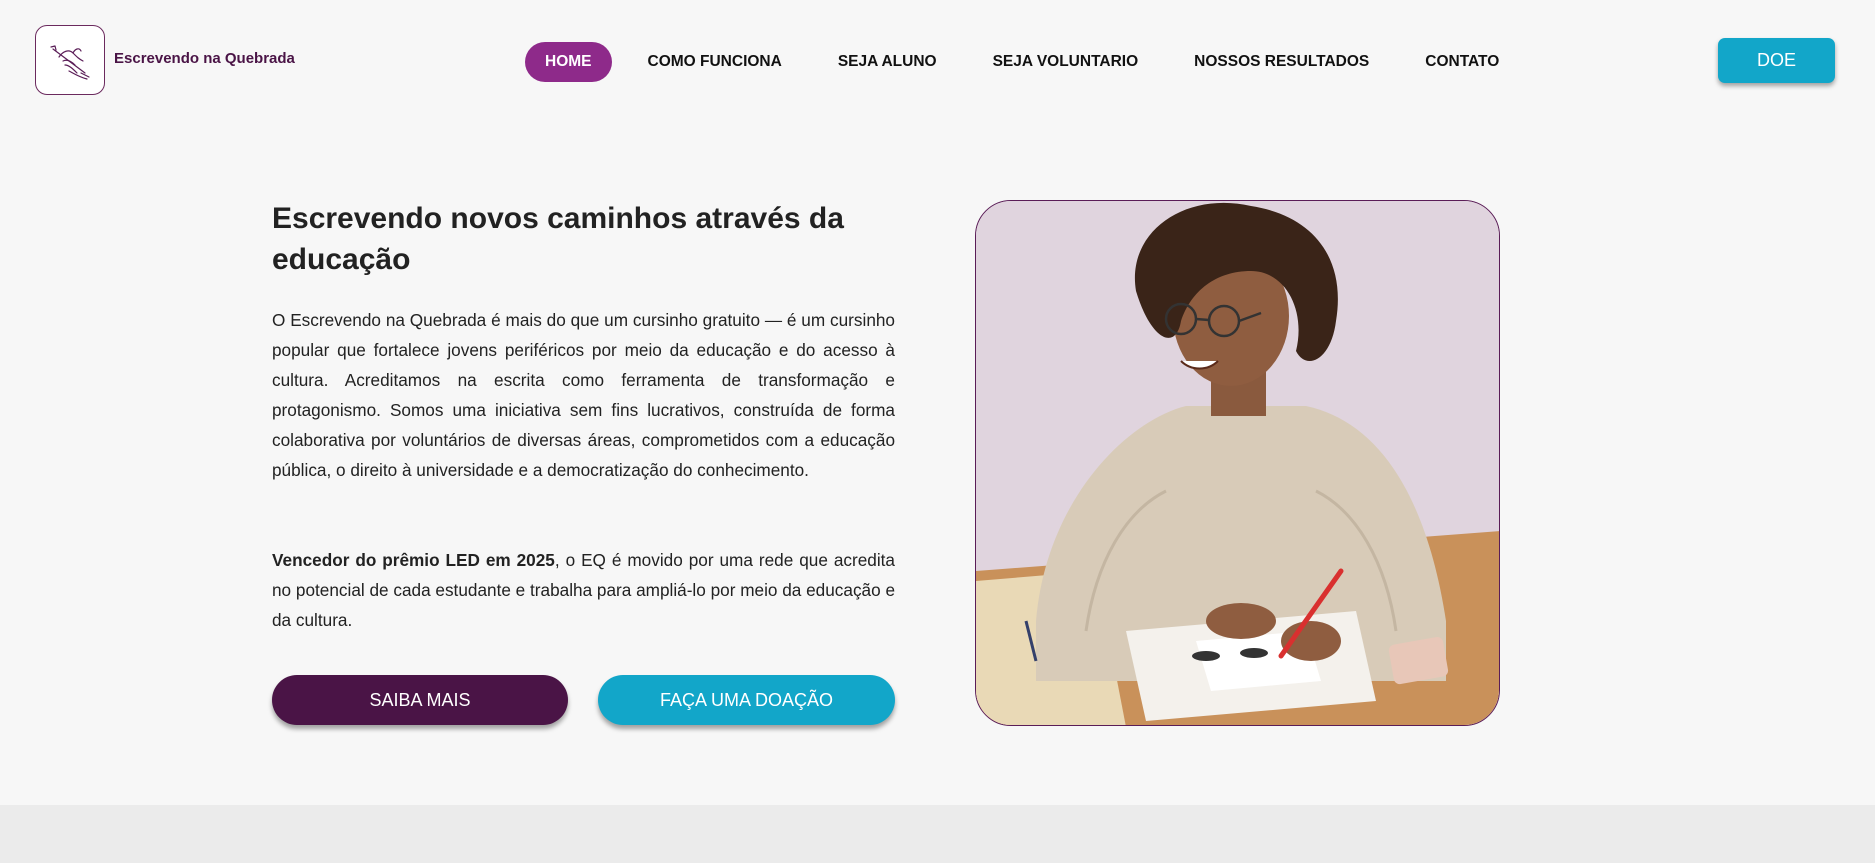  Describe the element at coordinates (887, 62) in the screenshot. I see `nav-item-seja-aluno: SEJA ALUNO` at that location.